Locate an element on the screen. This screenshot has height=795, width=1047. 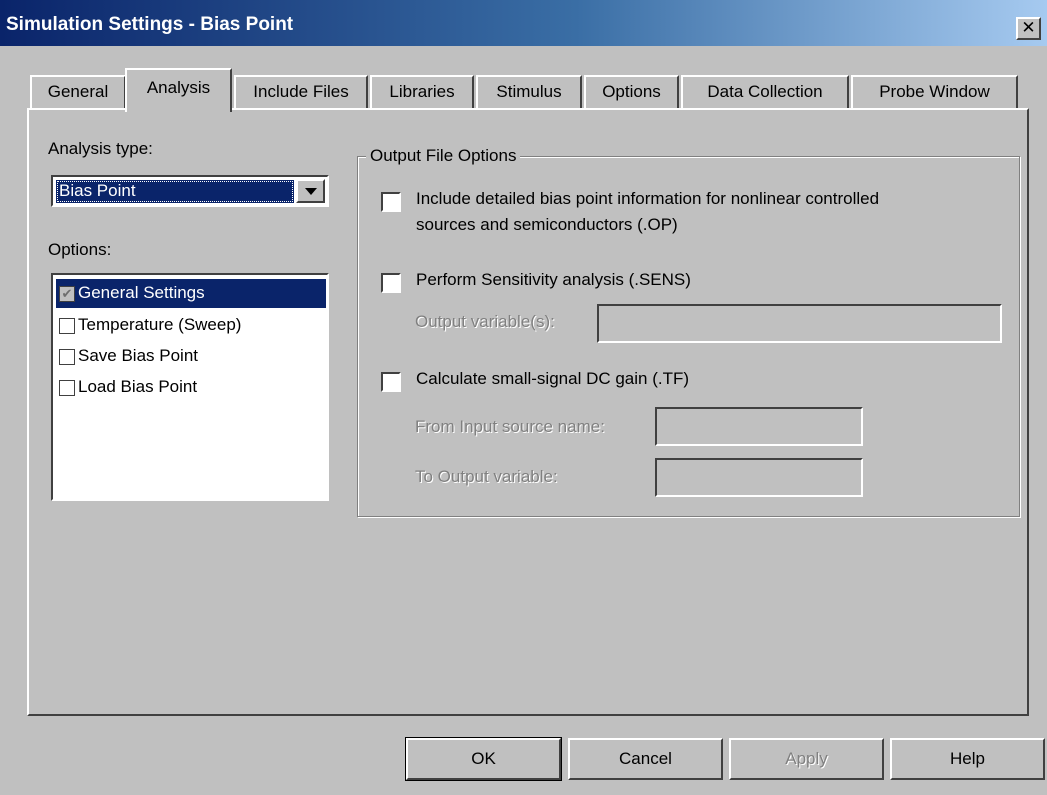
cancel-button: Cancel is located at coordinates (645, 759).